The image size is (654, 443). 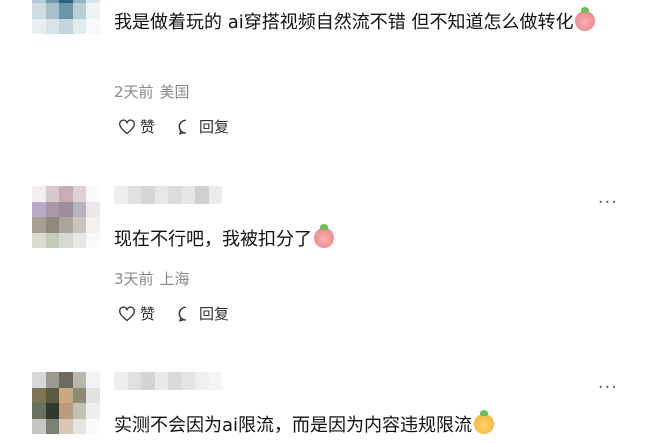 What do you see at coordinates (174, 92) in the screenshot?
I see `location: 美国` at bounding box center [174, 92].